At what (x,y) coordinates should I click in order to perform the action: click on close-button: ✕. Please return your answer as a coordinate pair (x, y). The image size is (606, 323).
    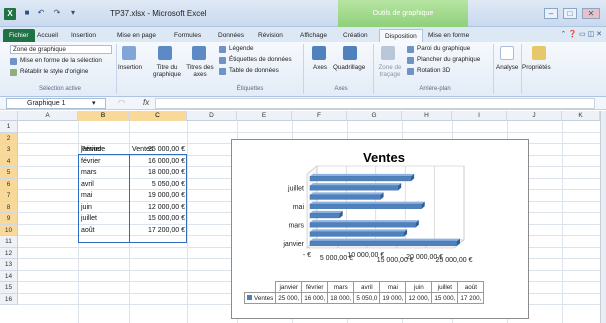
    Looking at the image, I should click on (591, 13).